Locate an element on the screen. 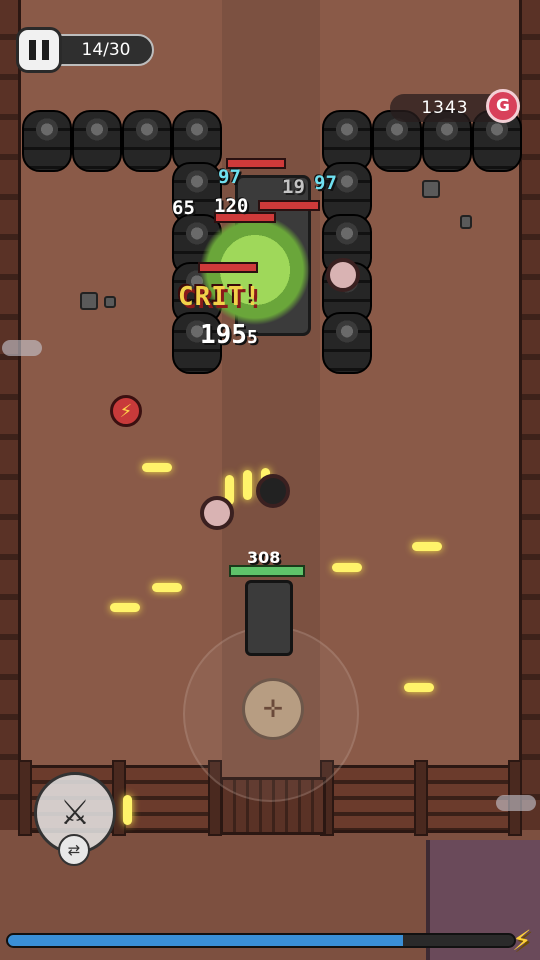  player-character is located at coordinates (269, 618).